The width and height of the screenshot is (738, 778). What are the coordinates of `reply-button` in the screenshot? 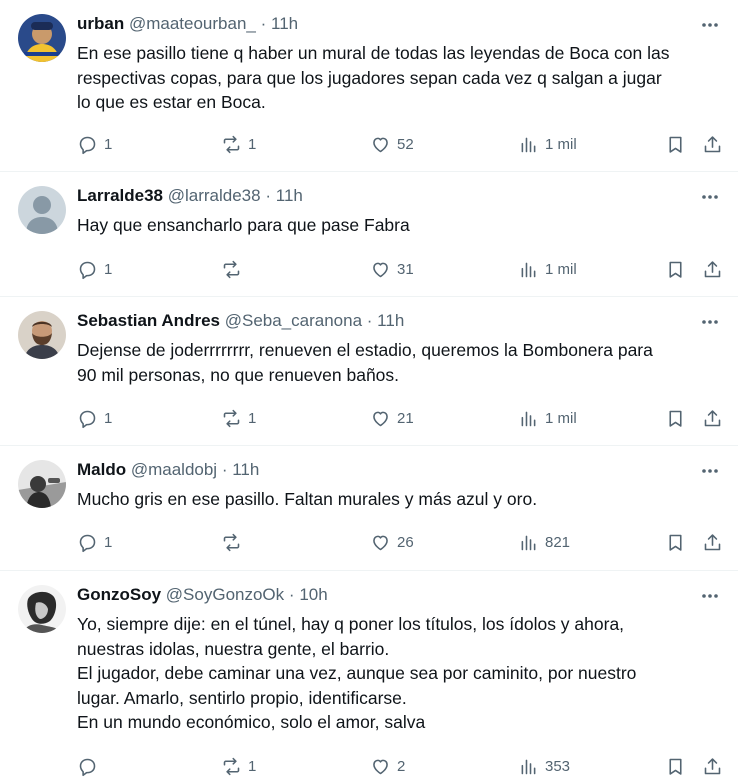 It's located at (90, 766).